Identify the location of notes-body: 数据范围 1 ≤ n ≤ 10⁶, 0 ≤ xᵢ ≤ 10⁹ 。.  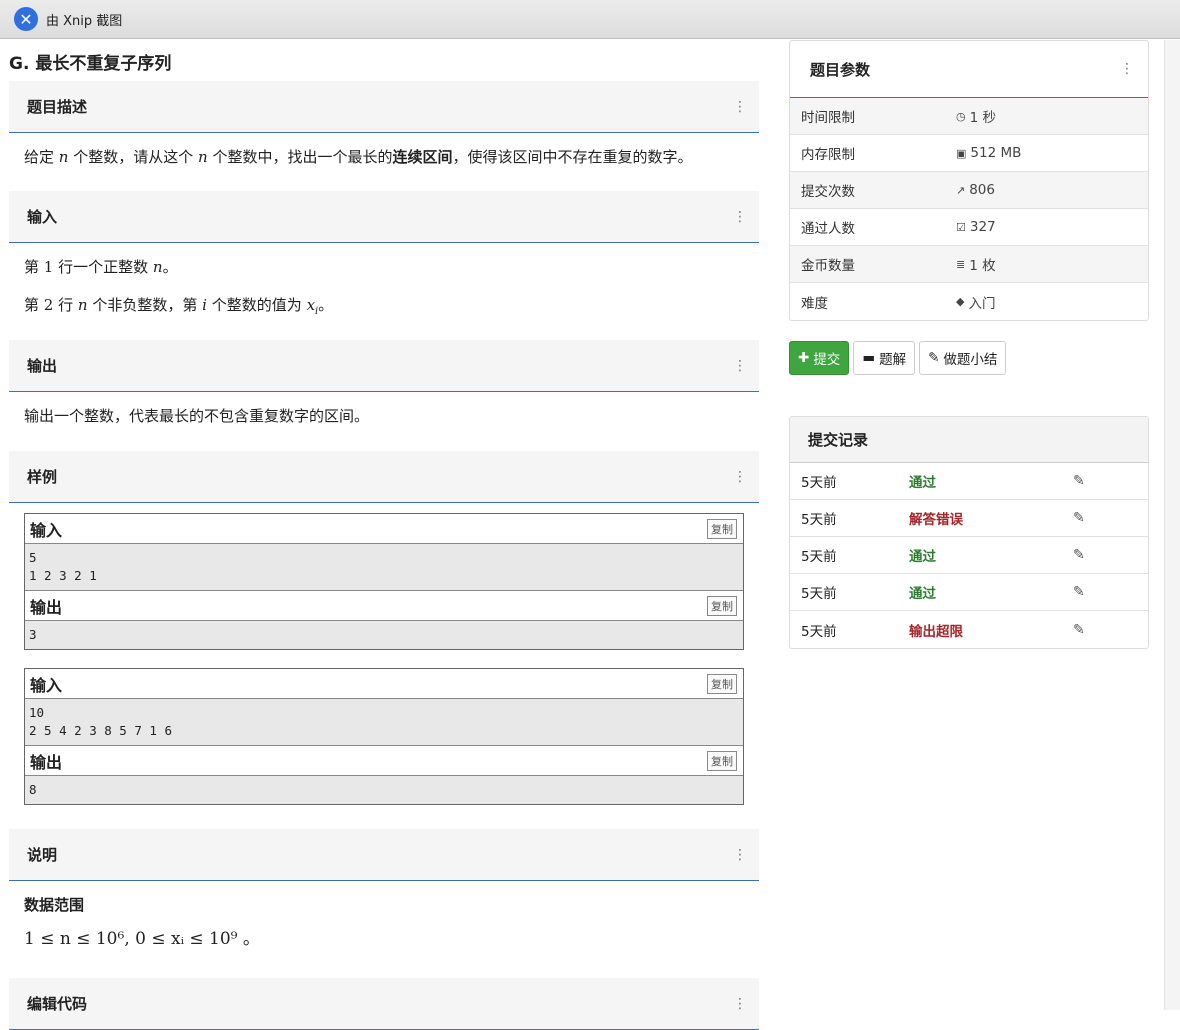
(384, 929).